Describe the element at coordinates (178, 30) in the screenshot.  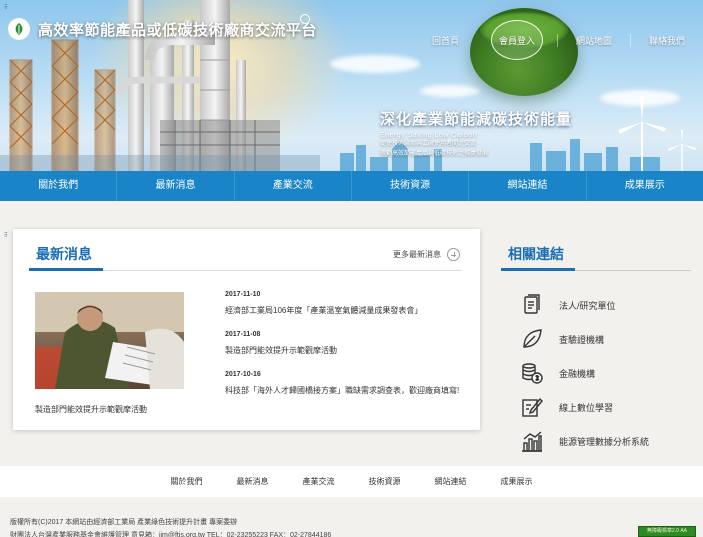
I see `site-title: 高效率節能產品或低碳技術廠商交流平台` at that location.